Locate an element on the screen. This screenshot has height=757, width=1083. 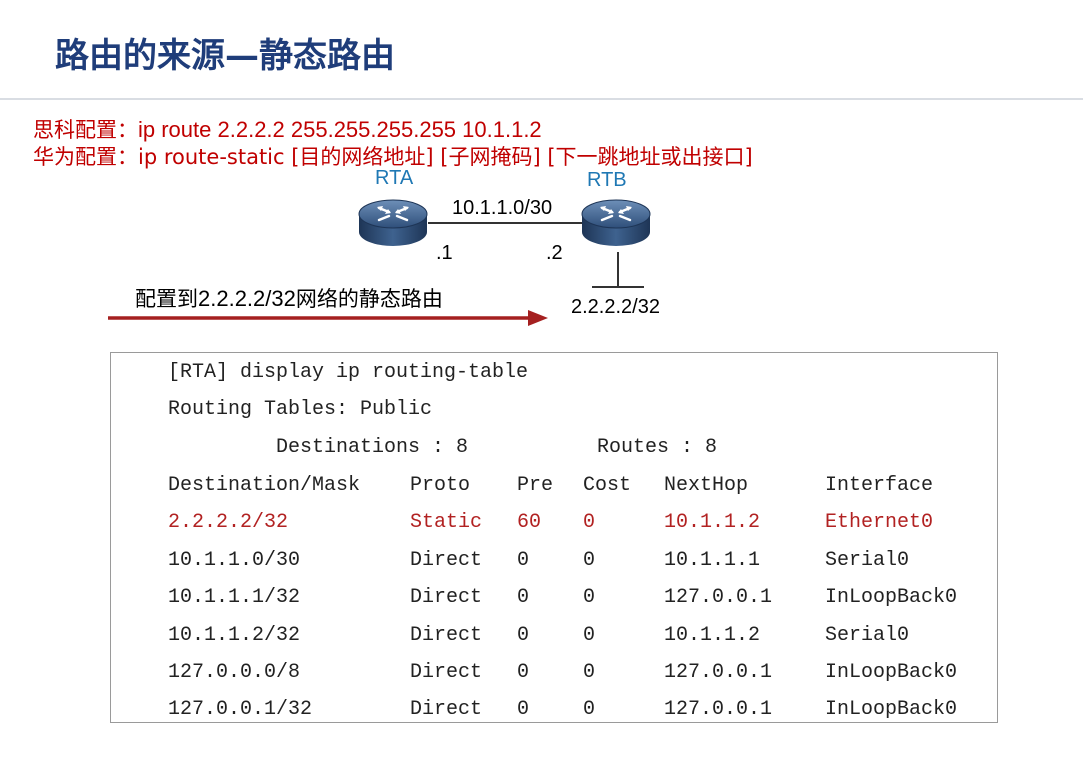
host-network-label: 2.2.2.2/32 is located at coordinates (615, 307).